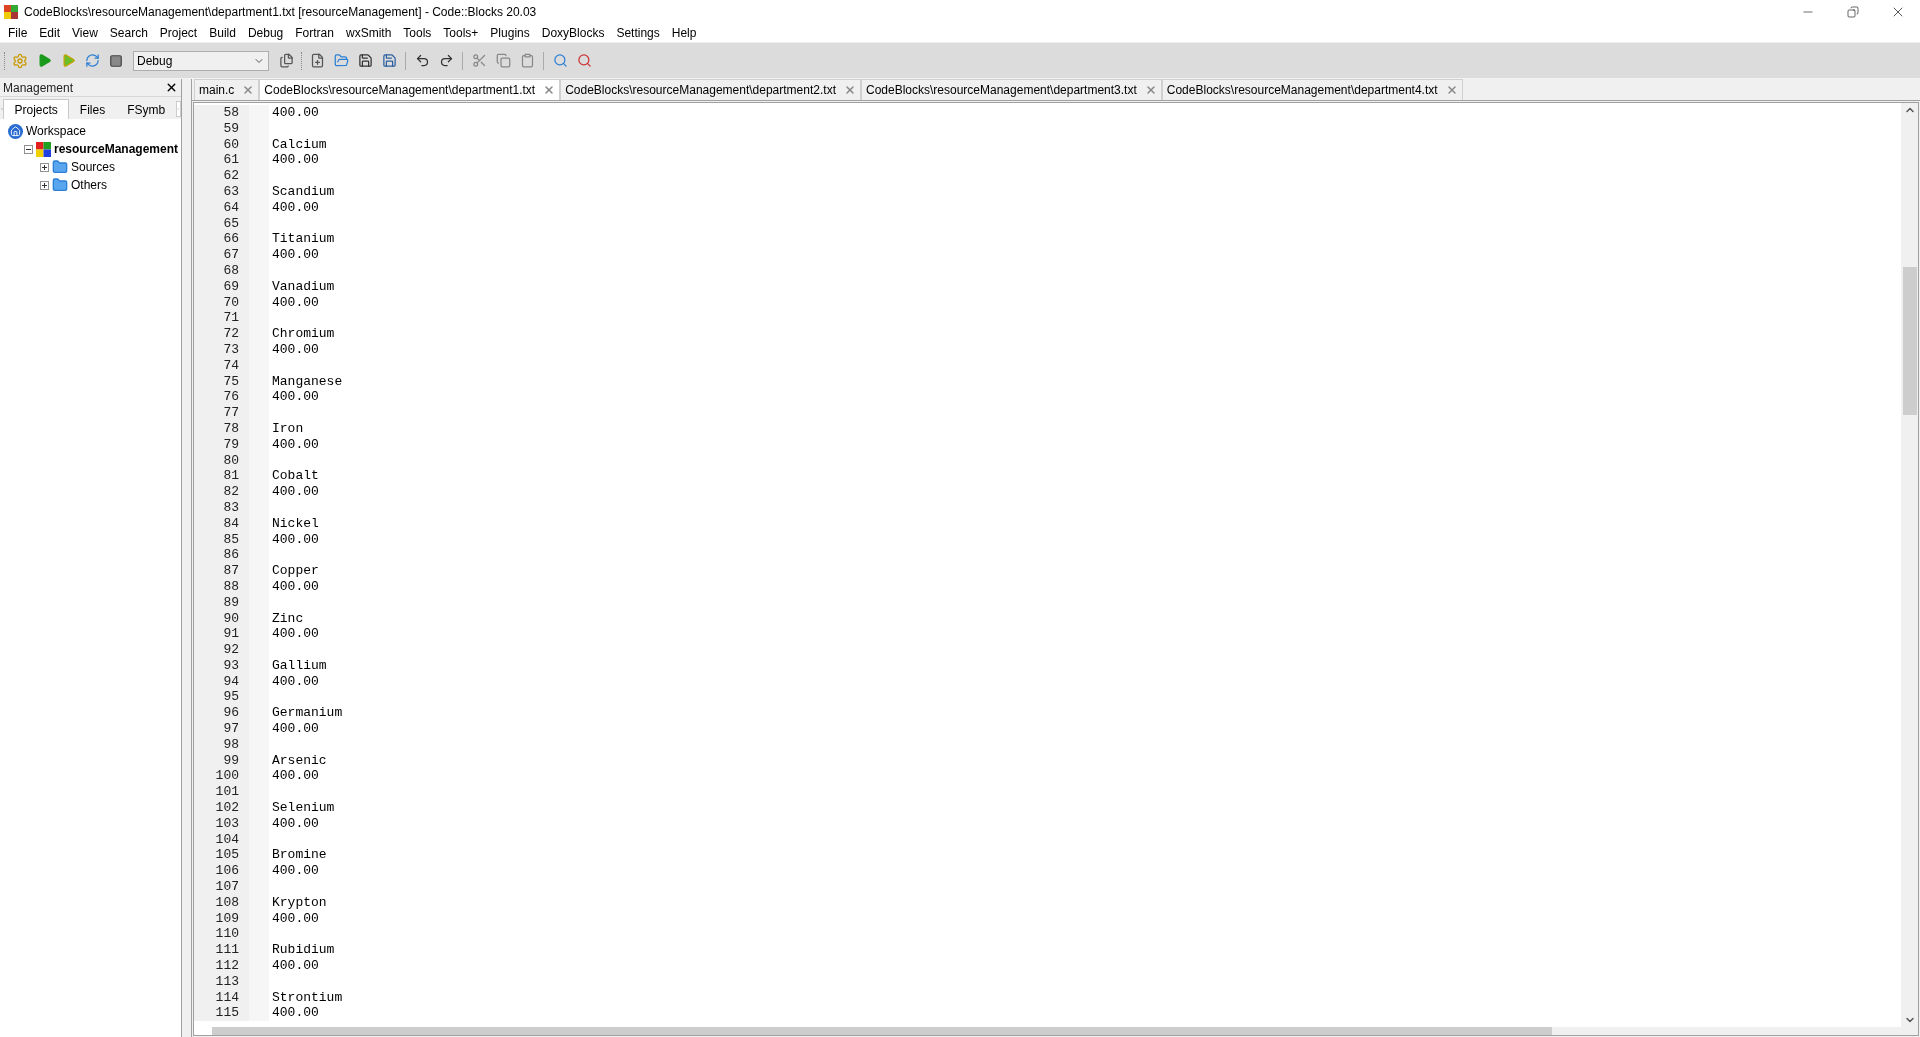  What do you see at coordinates (221, 555) in the screenshot?
I see `line-number: 86` at bounding box center [221, 555].